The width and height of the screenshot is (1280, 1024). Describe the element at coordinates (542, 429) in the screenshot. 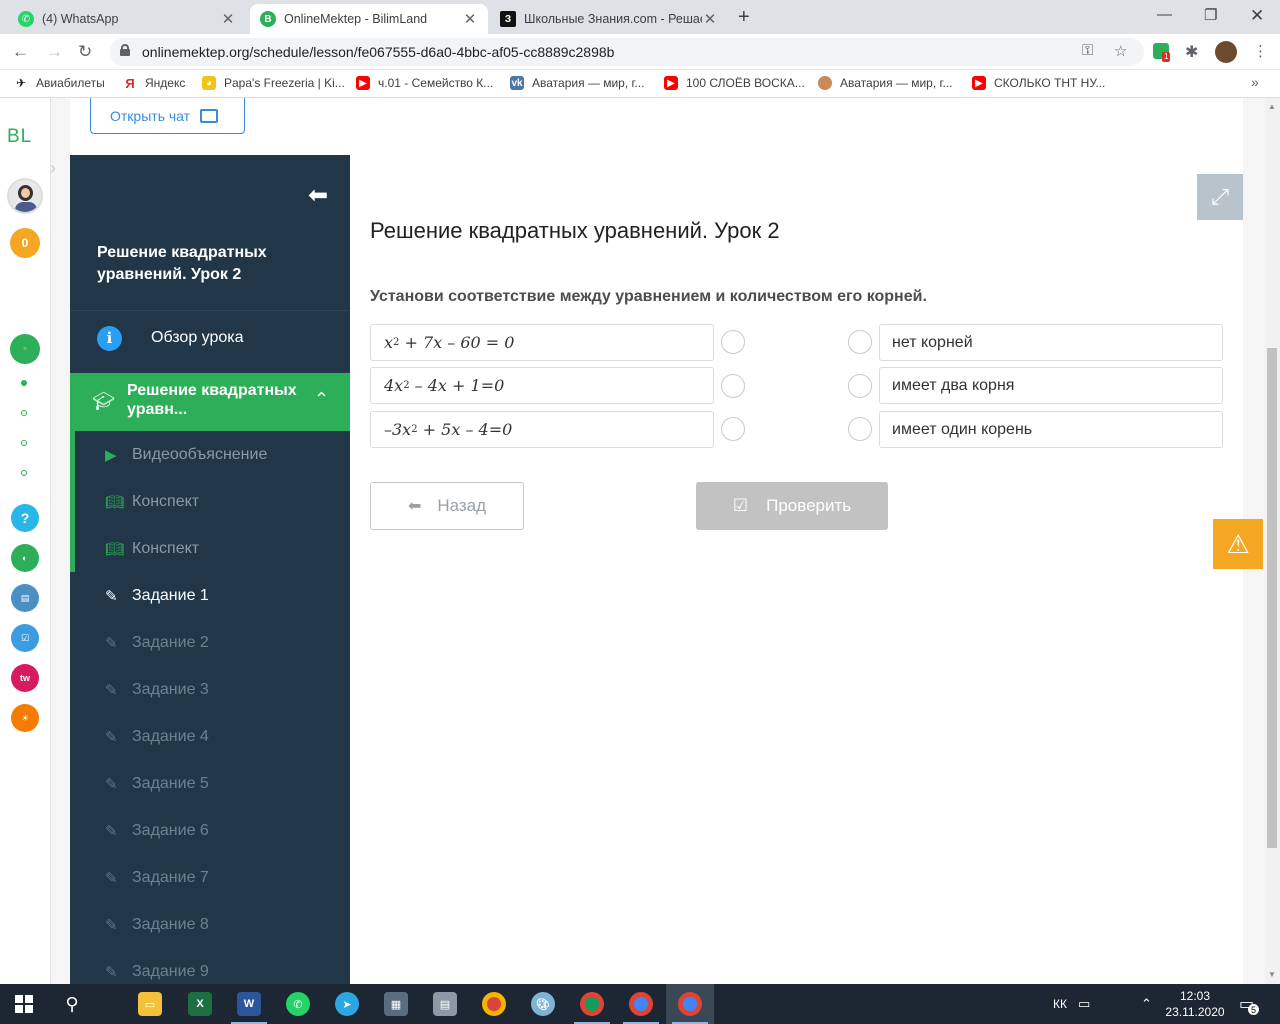

I see `equation-card-3: –3x 2 + 5x – 4=0` at that location.